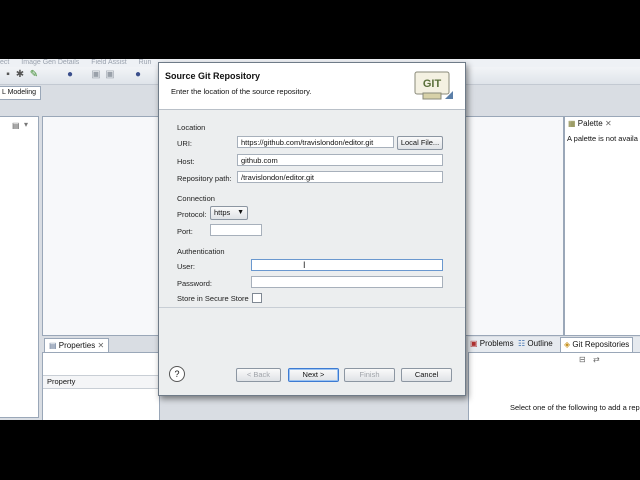 This screenshot has height=480, width=640. What do you see at coordinates (191, 127) in the screenshot?
I see `location-group-label: Location` at bounding box center [191, 127].